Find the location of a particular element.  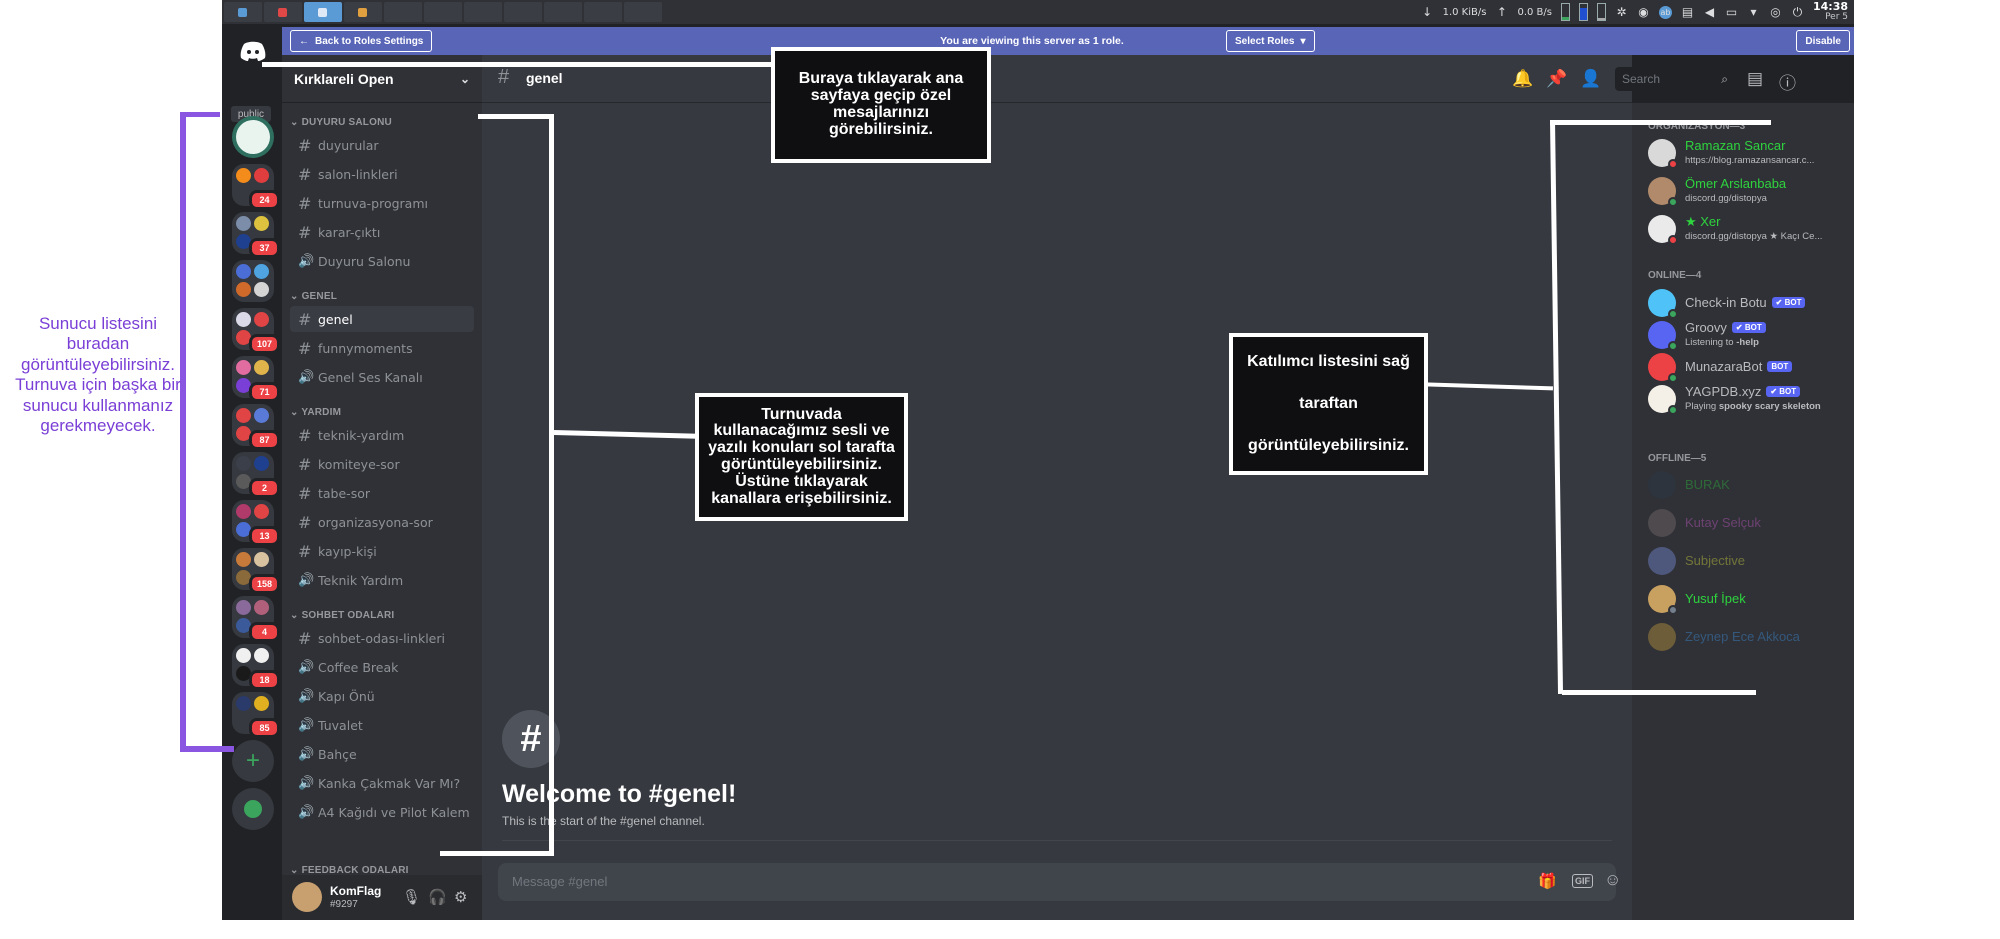

explore-servers-button is located at coordinates (253, 809).